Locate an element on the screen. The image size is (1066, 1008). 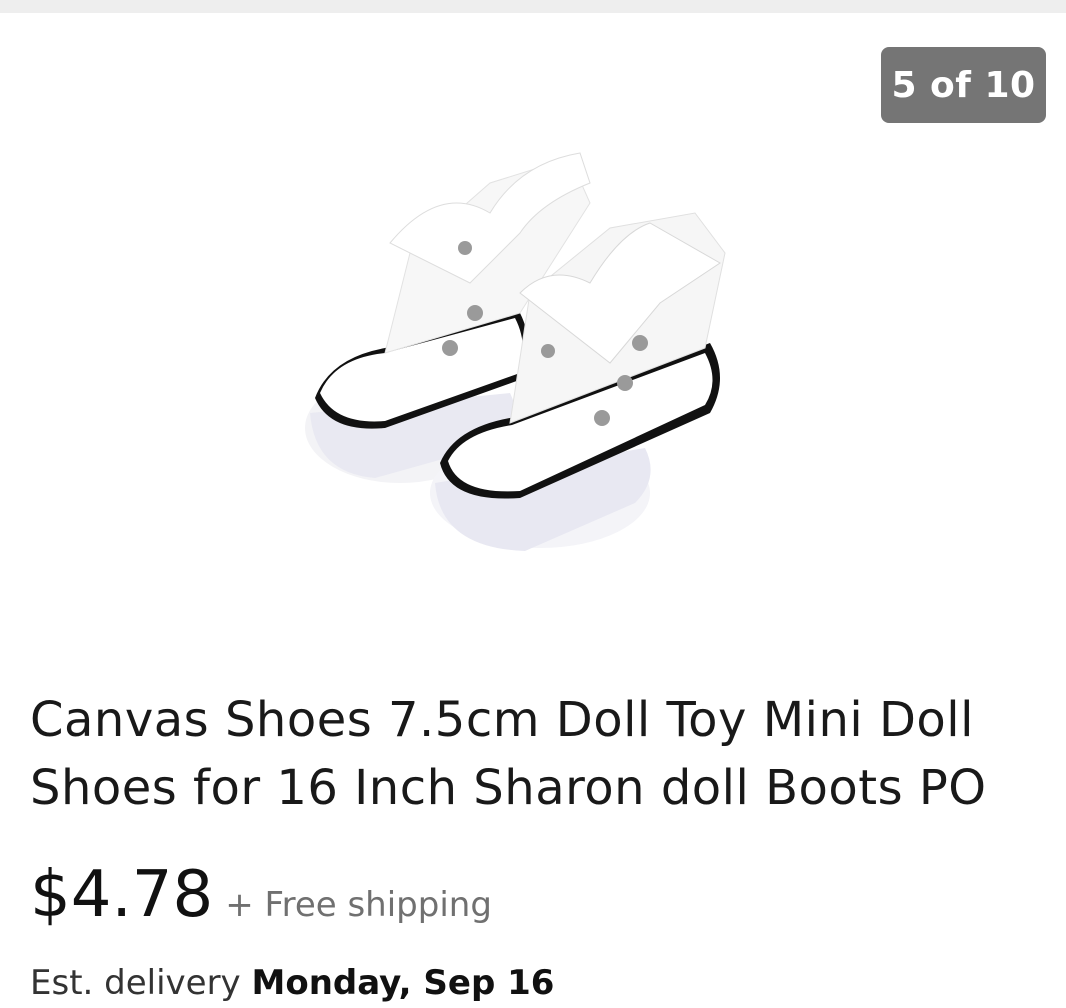
price-row: $4.78 + Free shipping is located at coordinates (261, 895).